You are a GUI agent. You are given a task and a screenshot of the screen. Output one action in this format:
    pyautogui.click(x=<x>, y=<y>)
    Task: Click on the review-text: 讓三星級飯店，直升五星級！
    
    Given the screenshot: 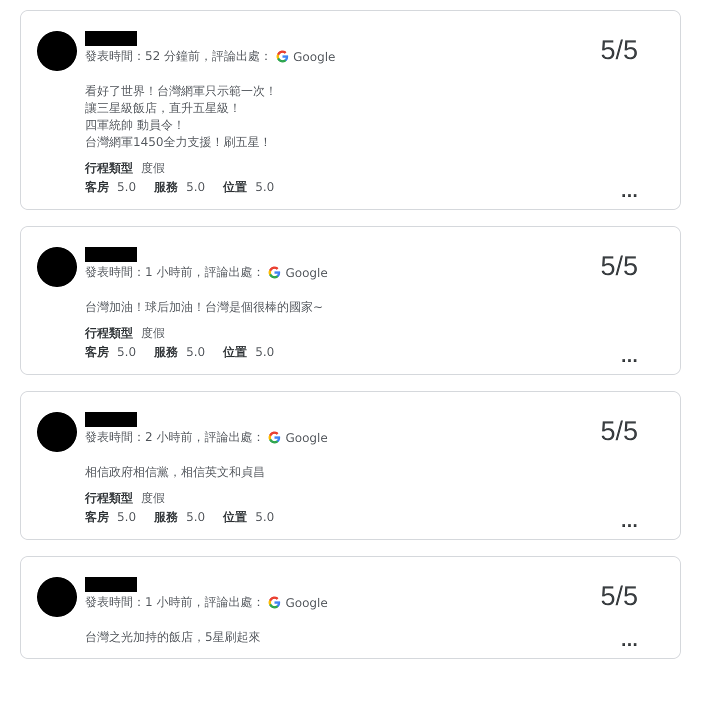 What is the action you would take?
    pyautogui.click(x=163, y=108)
    